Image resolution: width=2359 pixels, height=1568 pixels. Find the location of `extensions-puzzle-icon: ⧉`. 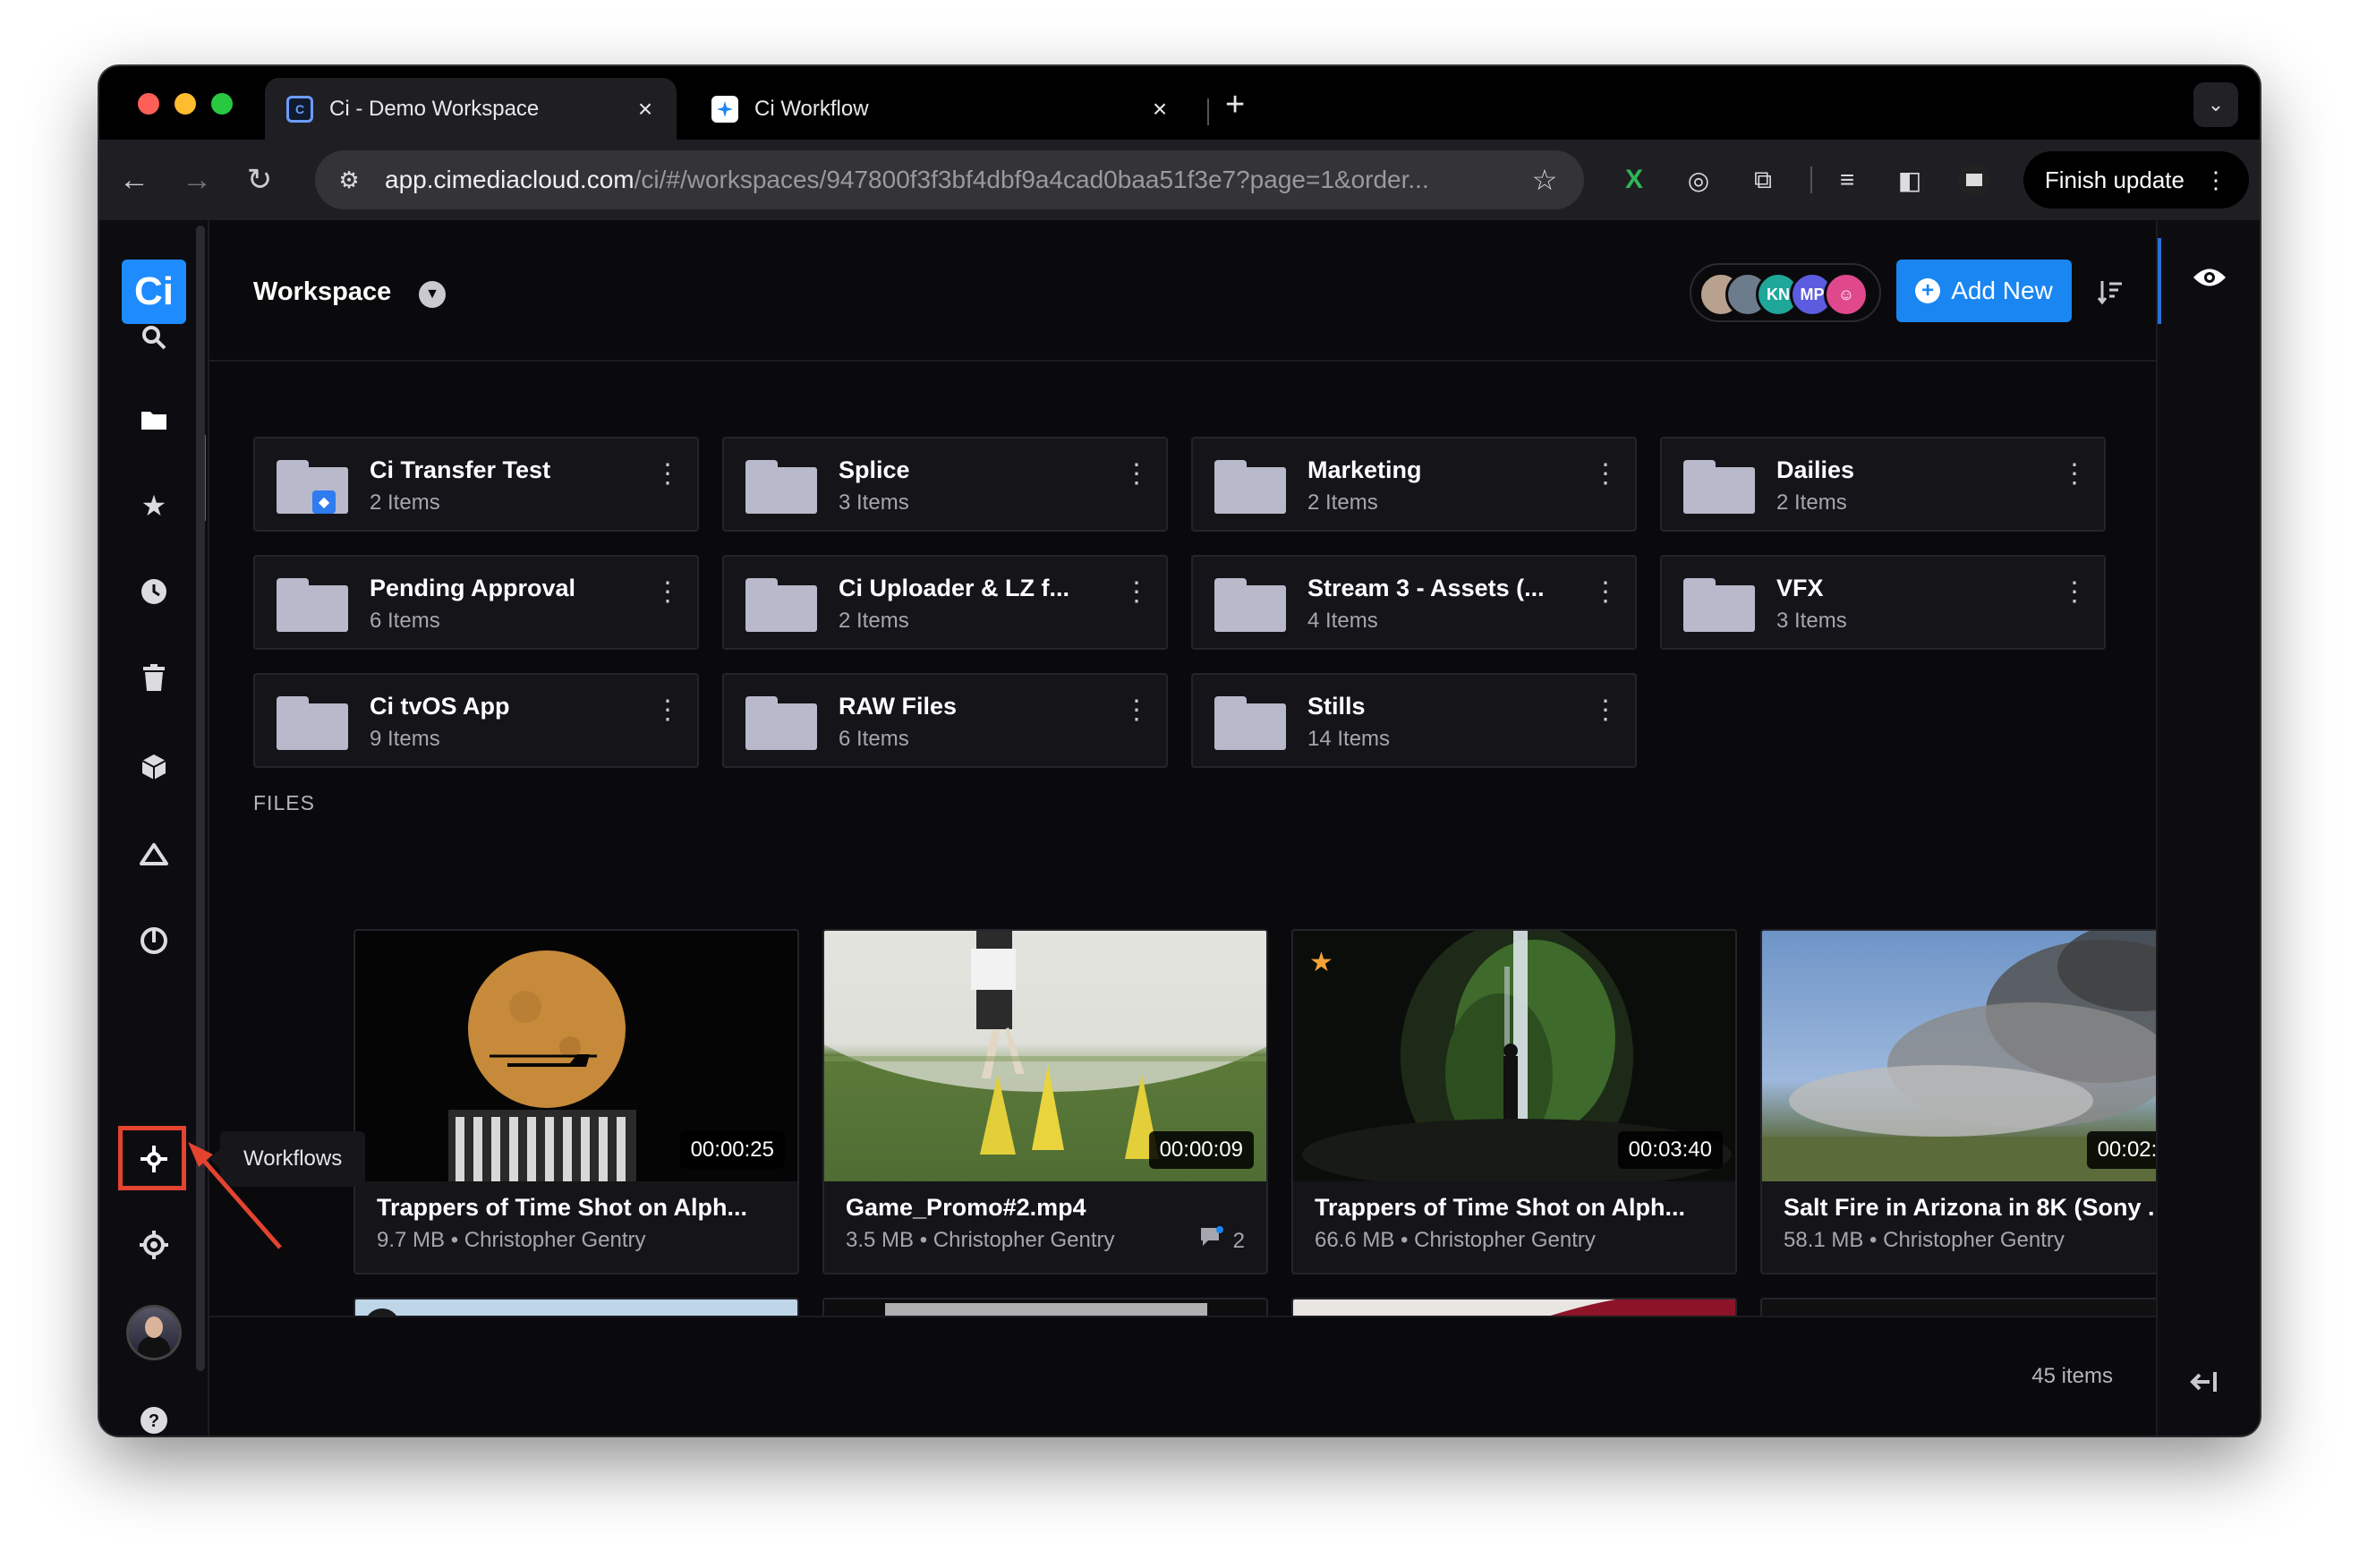

extensions-puzzle-icon: ⧉ is located at coordinates (1763, 179).